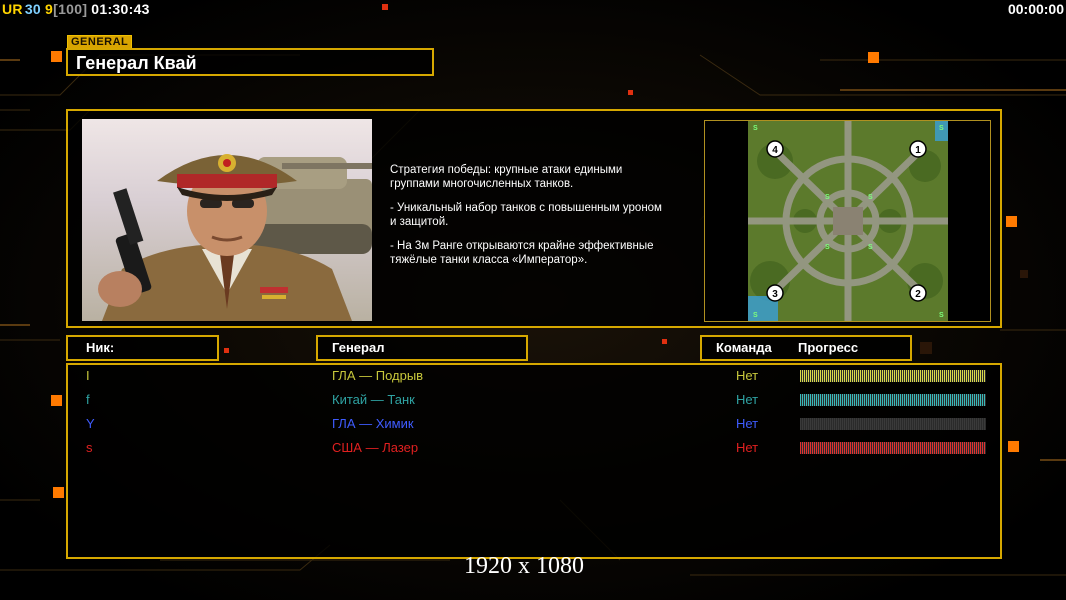 The height and width of the screenshot is (600, 1066). I want to click on table-row: I ГЛА — Подрыв Нет, so click(534, 377).